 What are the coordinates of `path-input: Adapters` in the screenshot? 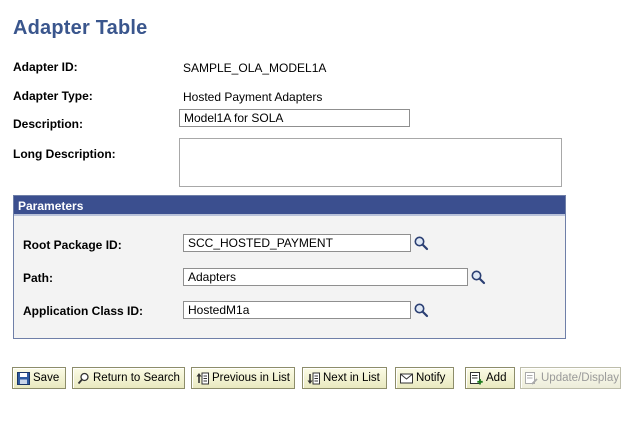 It's located at (325, 277).